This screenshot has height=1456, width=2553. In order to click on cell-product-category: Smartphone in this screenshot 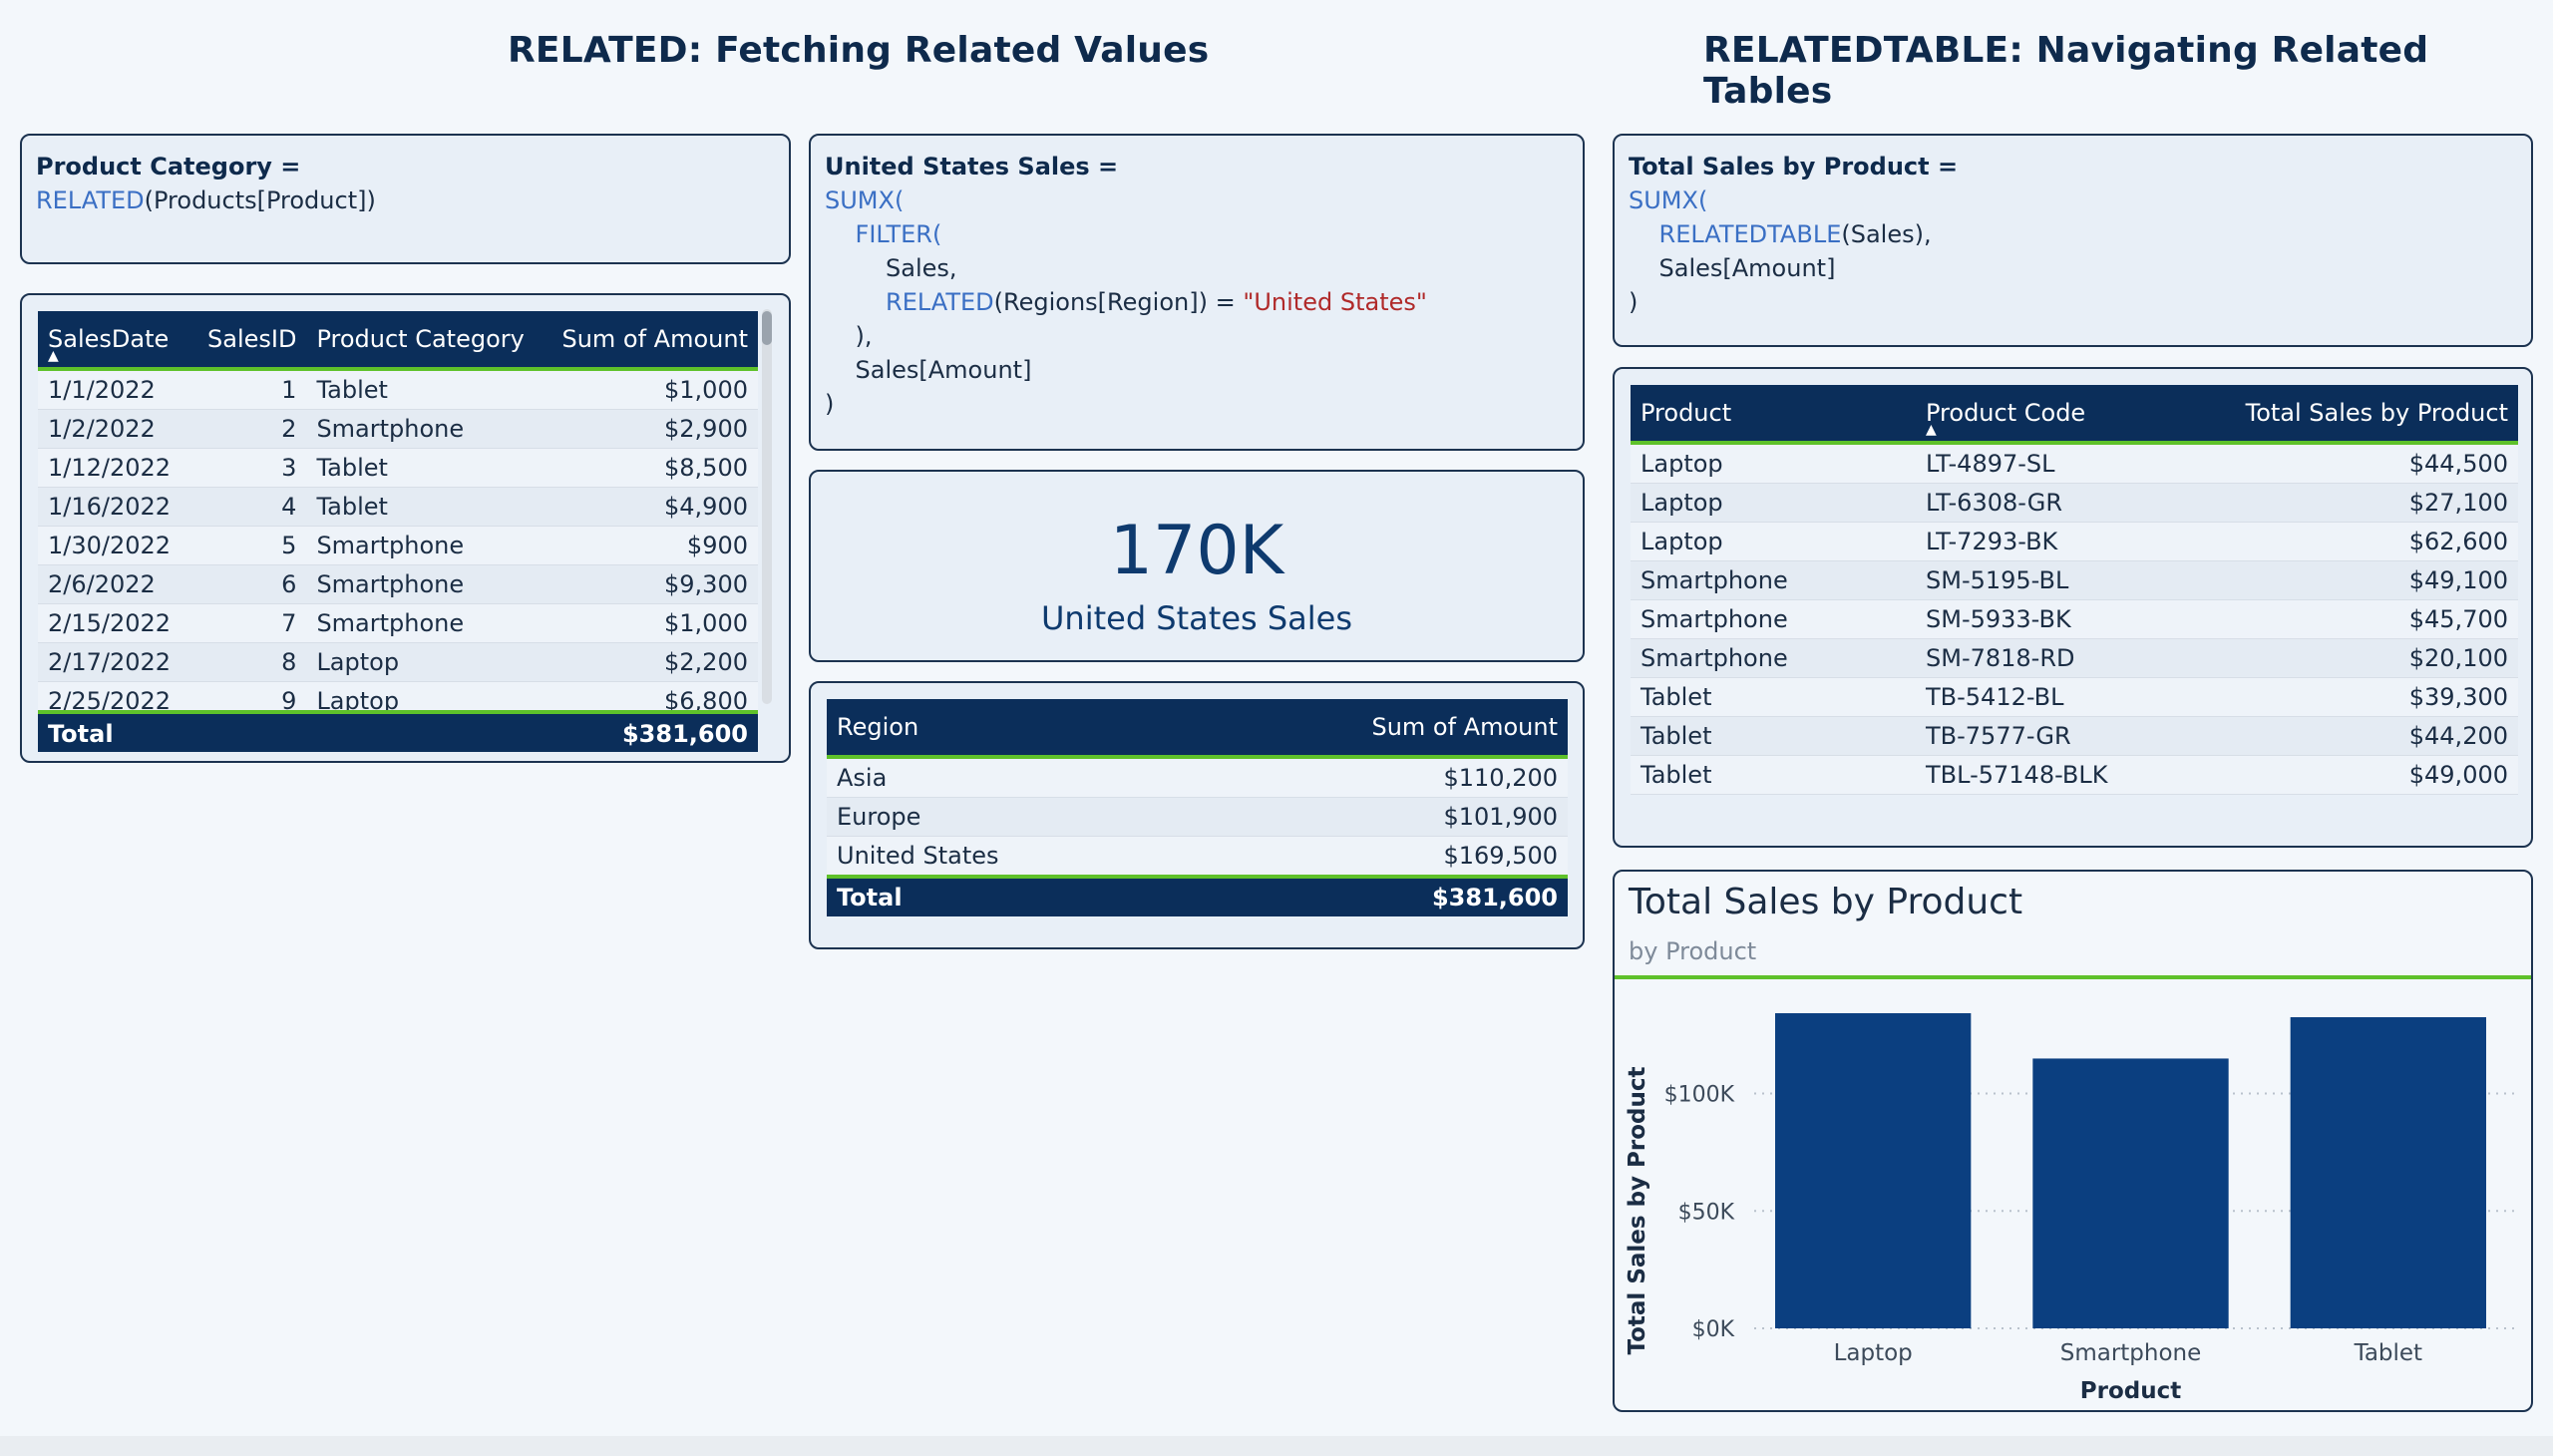, I will do `click(420, 584)`.